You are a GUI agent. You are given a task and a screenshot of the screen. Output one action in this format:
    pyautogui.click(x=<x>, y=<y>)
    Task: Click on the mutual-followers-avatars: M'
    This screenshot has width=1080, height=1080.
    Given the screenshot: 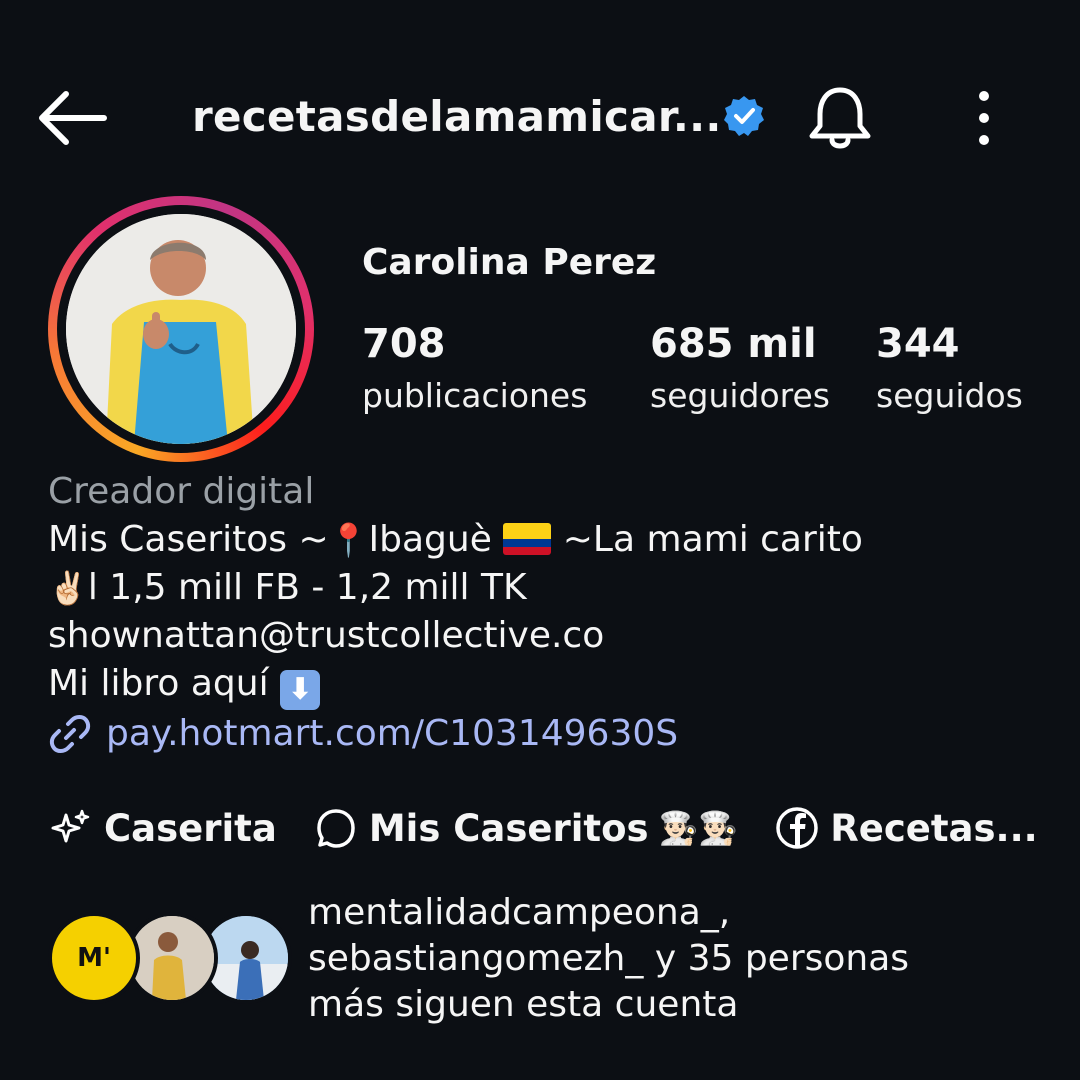 What is the action you would take?
    pyautogui.click(x=170, y=958)
    